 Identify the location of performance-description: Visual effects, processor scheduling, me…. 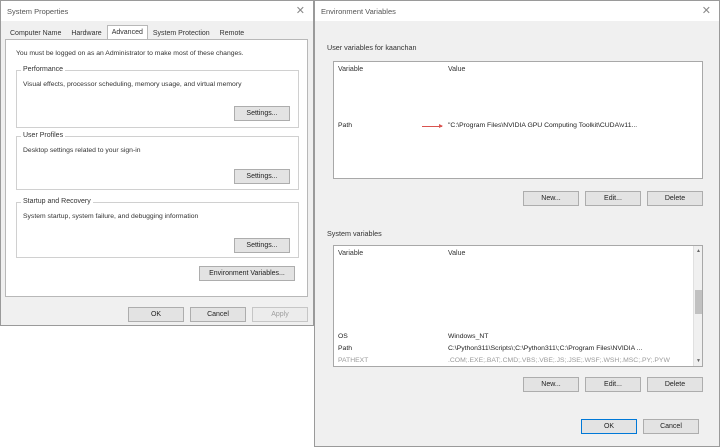
(132, 84).